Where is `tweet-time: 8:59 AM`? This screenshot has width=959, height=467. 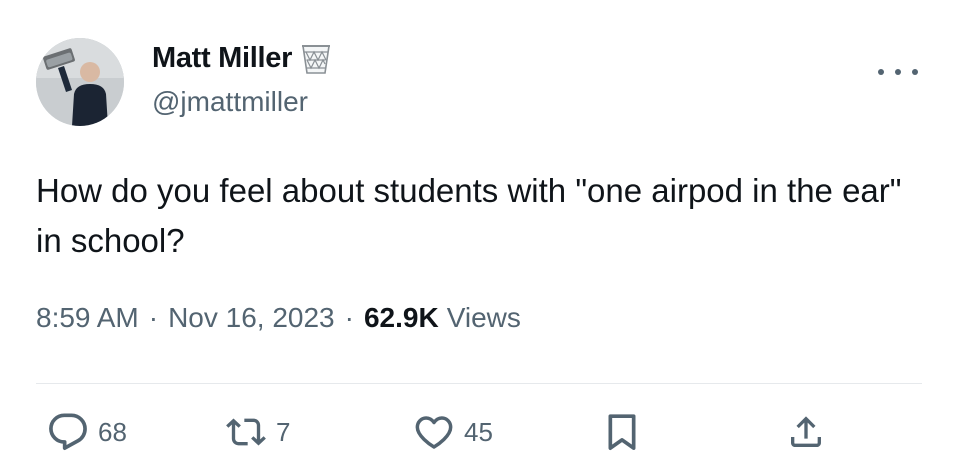 tweet-time: 8:59 AM is located at coordinates (87, 318).